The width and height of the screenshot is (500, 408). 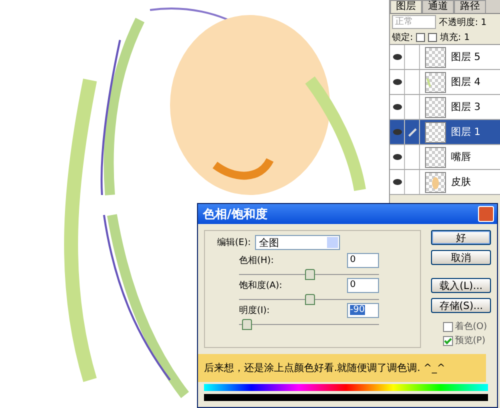 What do you see at coordinates (235, 214) in the screenshot?
I see `dialog-title: 色相/饱和度` at bounding box center [235, 214].